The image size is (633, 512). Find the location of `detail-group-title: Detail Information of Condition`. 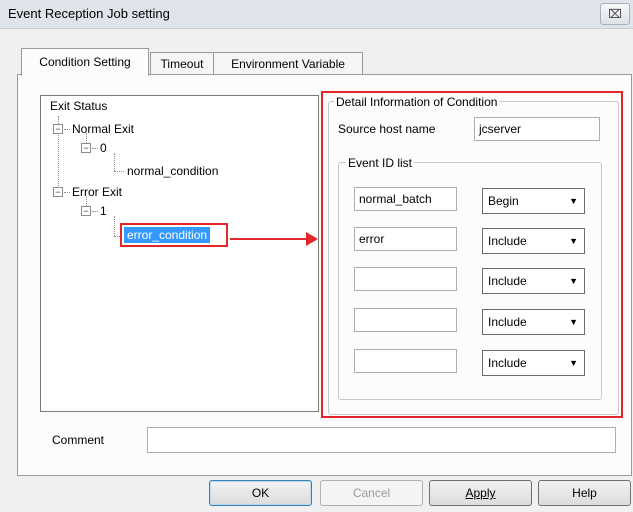

detail-group-title: Detail Information of Condition is located at coordinates (417, 102).